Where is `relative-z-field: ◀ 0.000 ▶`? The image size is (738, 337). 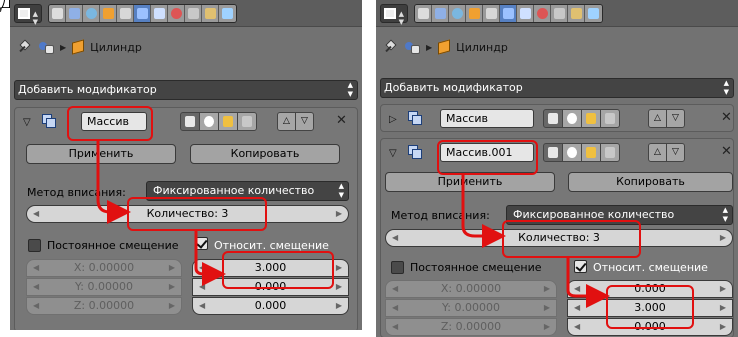
relative-z-field: ◀ 0.000 ▶ is located at coordinates (270, 306).